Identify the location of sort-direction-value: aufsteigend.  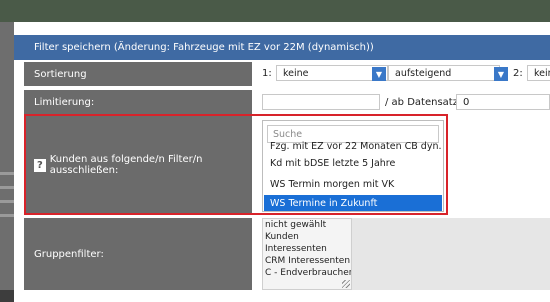
(423, 73).